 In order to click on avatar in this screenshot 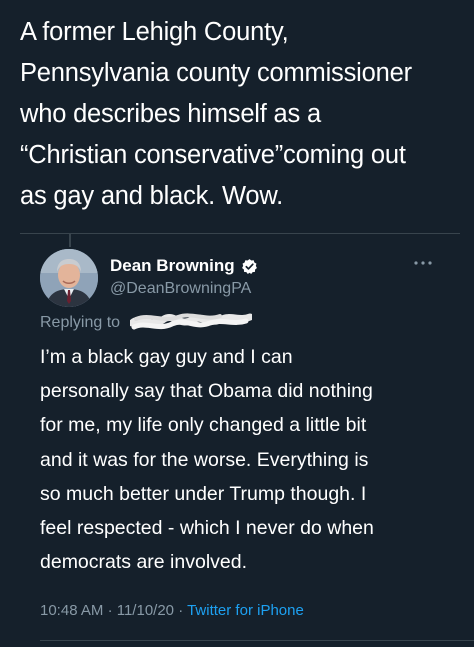, I will do `click(69, 278)`.